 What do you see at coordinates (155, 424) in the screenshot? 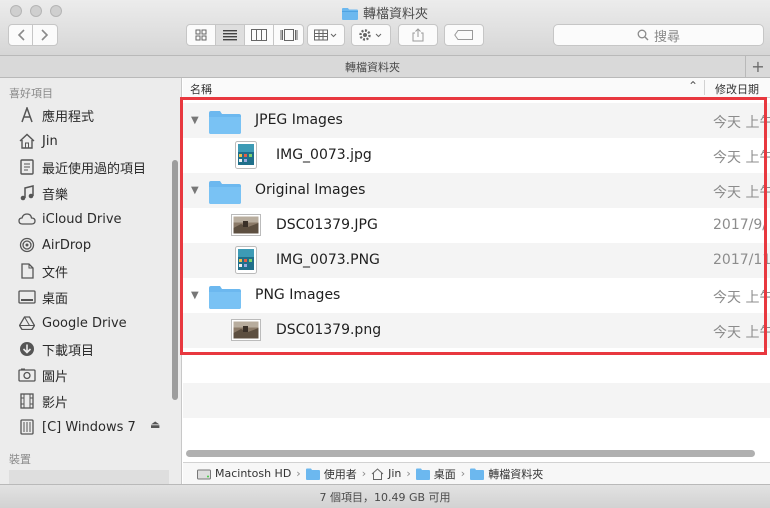
I see `eject-icon: ⏏` at bounding box center [155, 424].